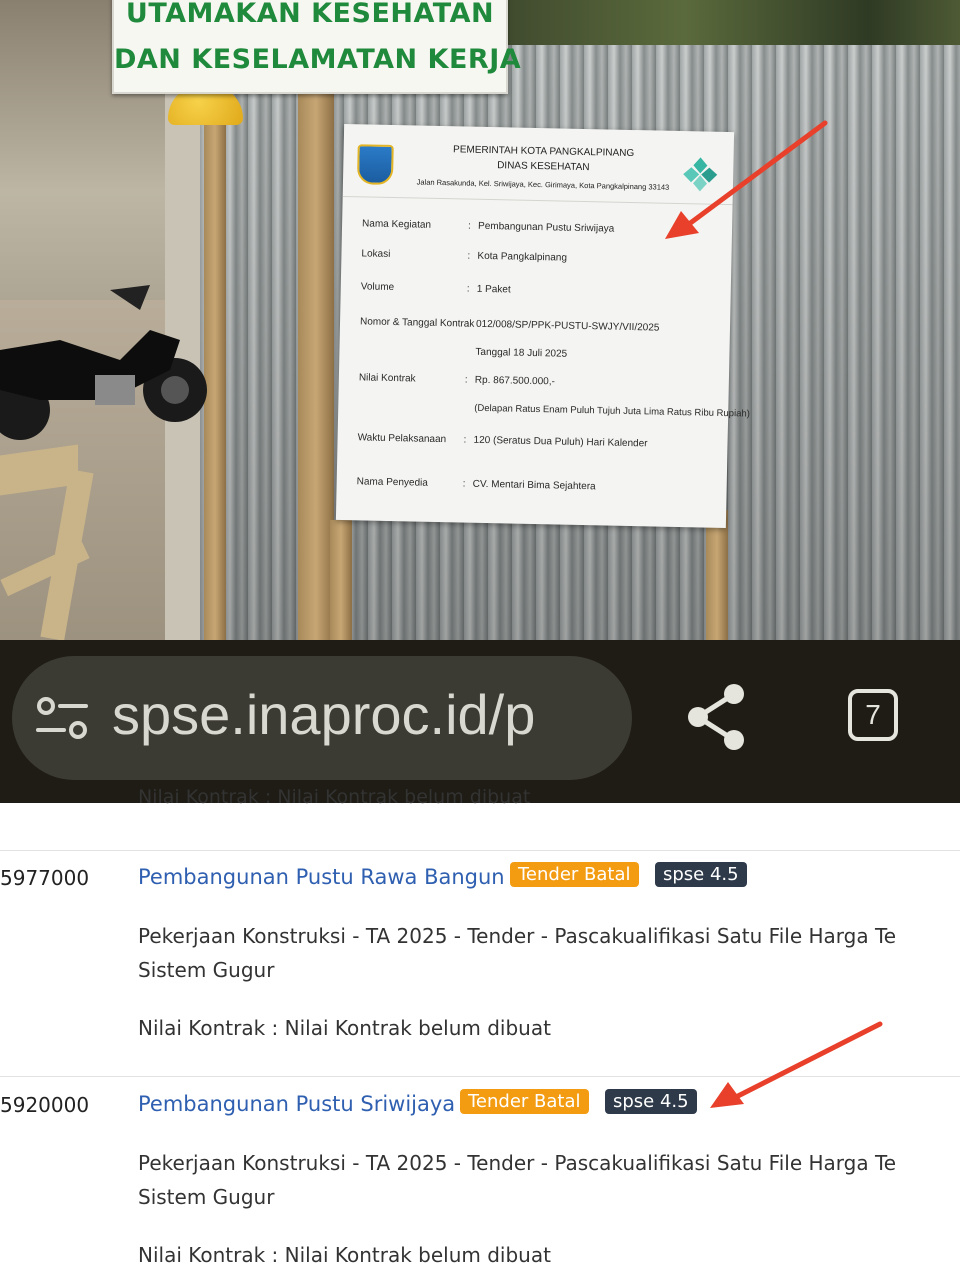 Image resolution: width=960 pixels, height=1280 pixels. Describe the element at coordinates (457, 380) in the screenshot. I see `banner-row: Nilai Kontrak : Rp. 867.500.000,-` at that location.